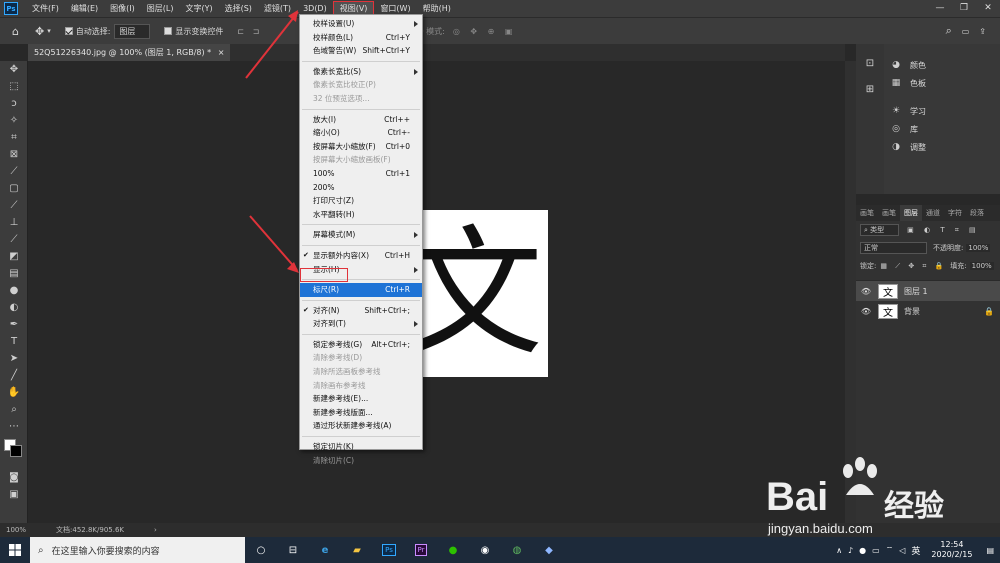 This screenshot has height=563, width=1000. What do you see at coordinates (398, 133) in the screenshot?
I see `view-menu-item-shortcut: Ctrl+-` at bounding box center [398, 133].